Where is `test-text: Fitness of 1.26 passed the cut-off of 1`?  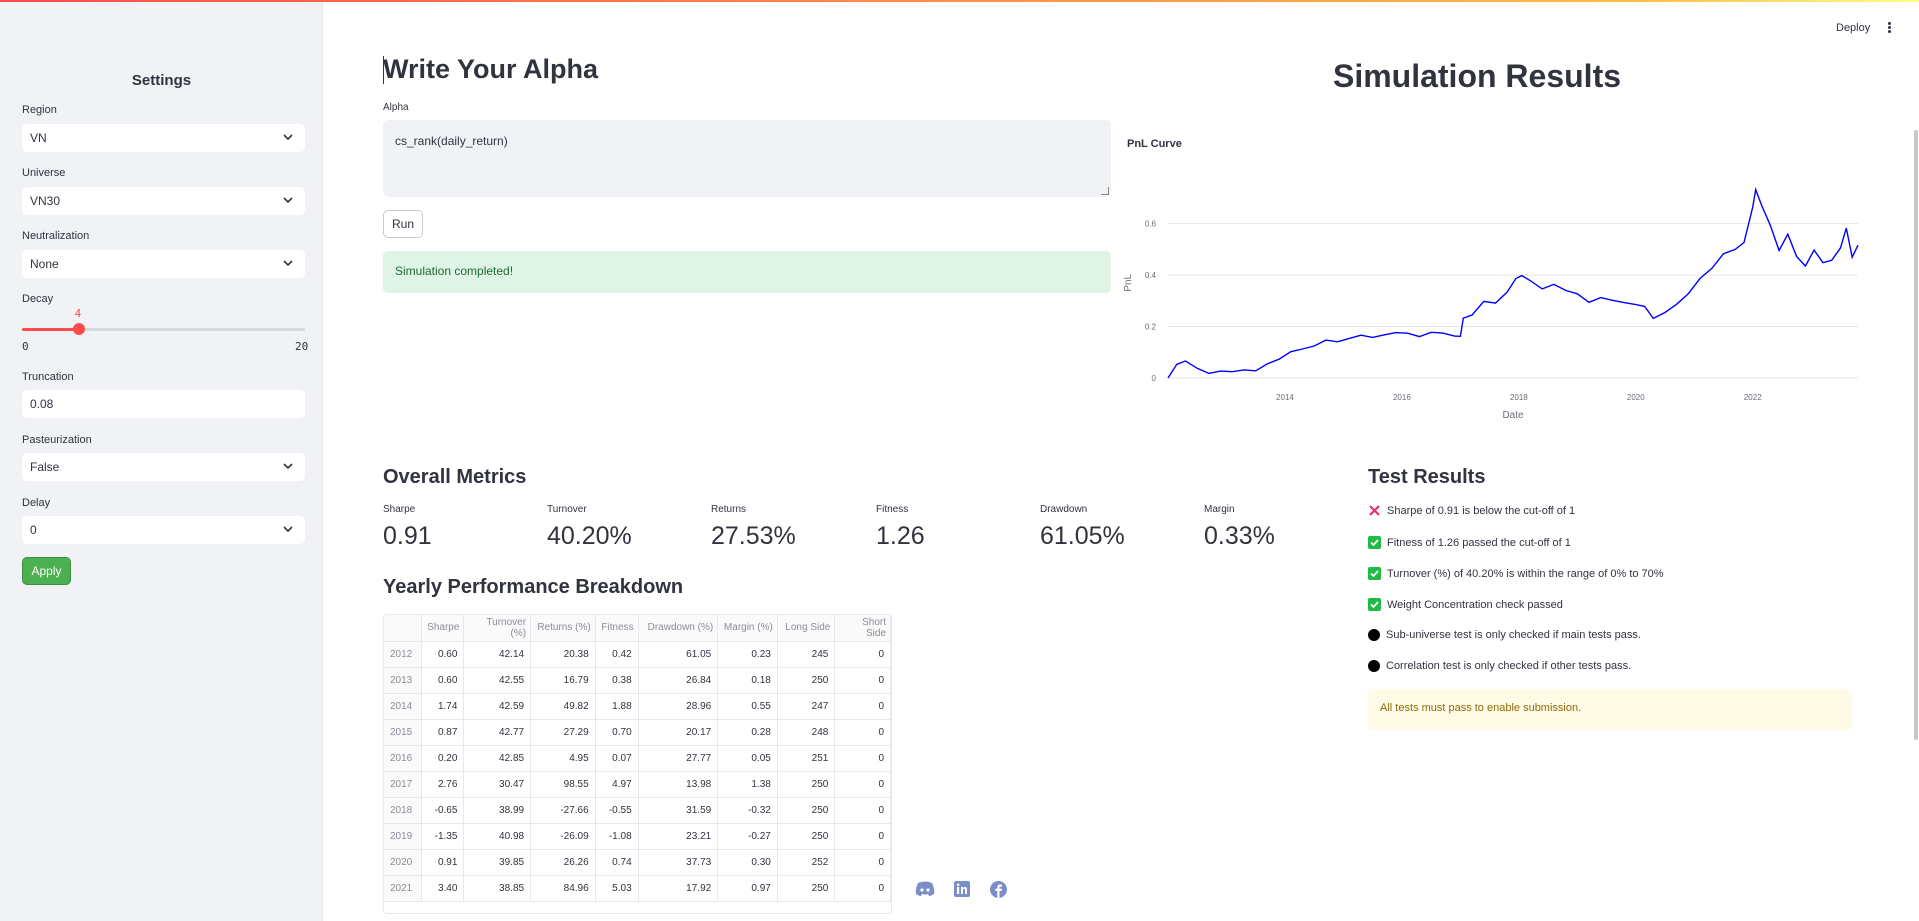 test-text: Fitness of 1.26 passed the cut-off of 1 is located at coordinates (1479, 542).